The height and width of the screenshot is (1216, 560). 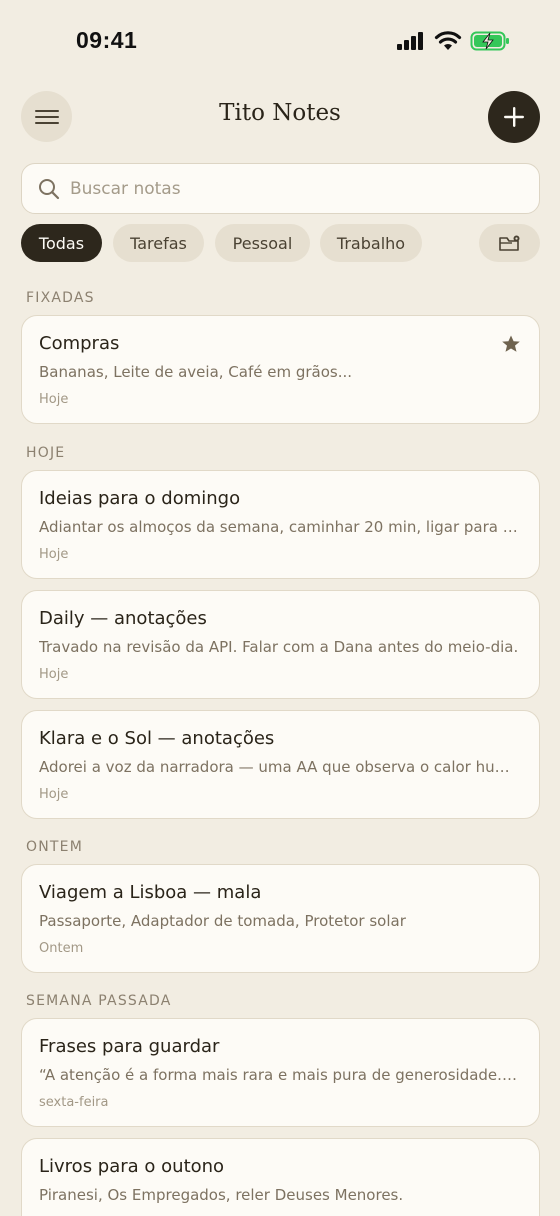 I want to click on plus-icon, so click(x=514, y=117).